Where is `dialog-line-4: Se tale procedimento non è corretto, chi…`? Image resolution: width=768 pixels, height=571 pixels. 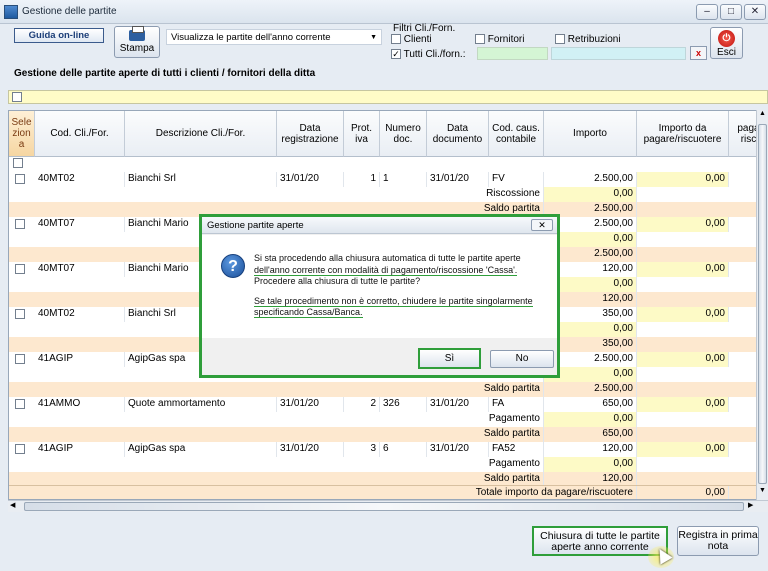 dialog-line-4: Se tale procedimento non è corretto, chi… is located at coordinates (393, 301).